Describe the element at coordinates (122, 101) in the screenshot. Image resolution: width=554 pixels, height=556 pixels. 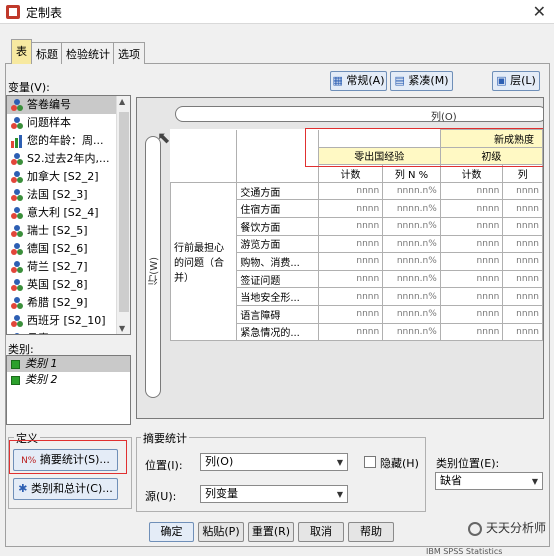
I see `scroll-up-icon: ▲` at that location.